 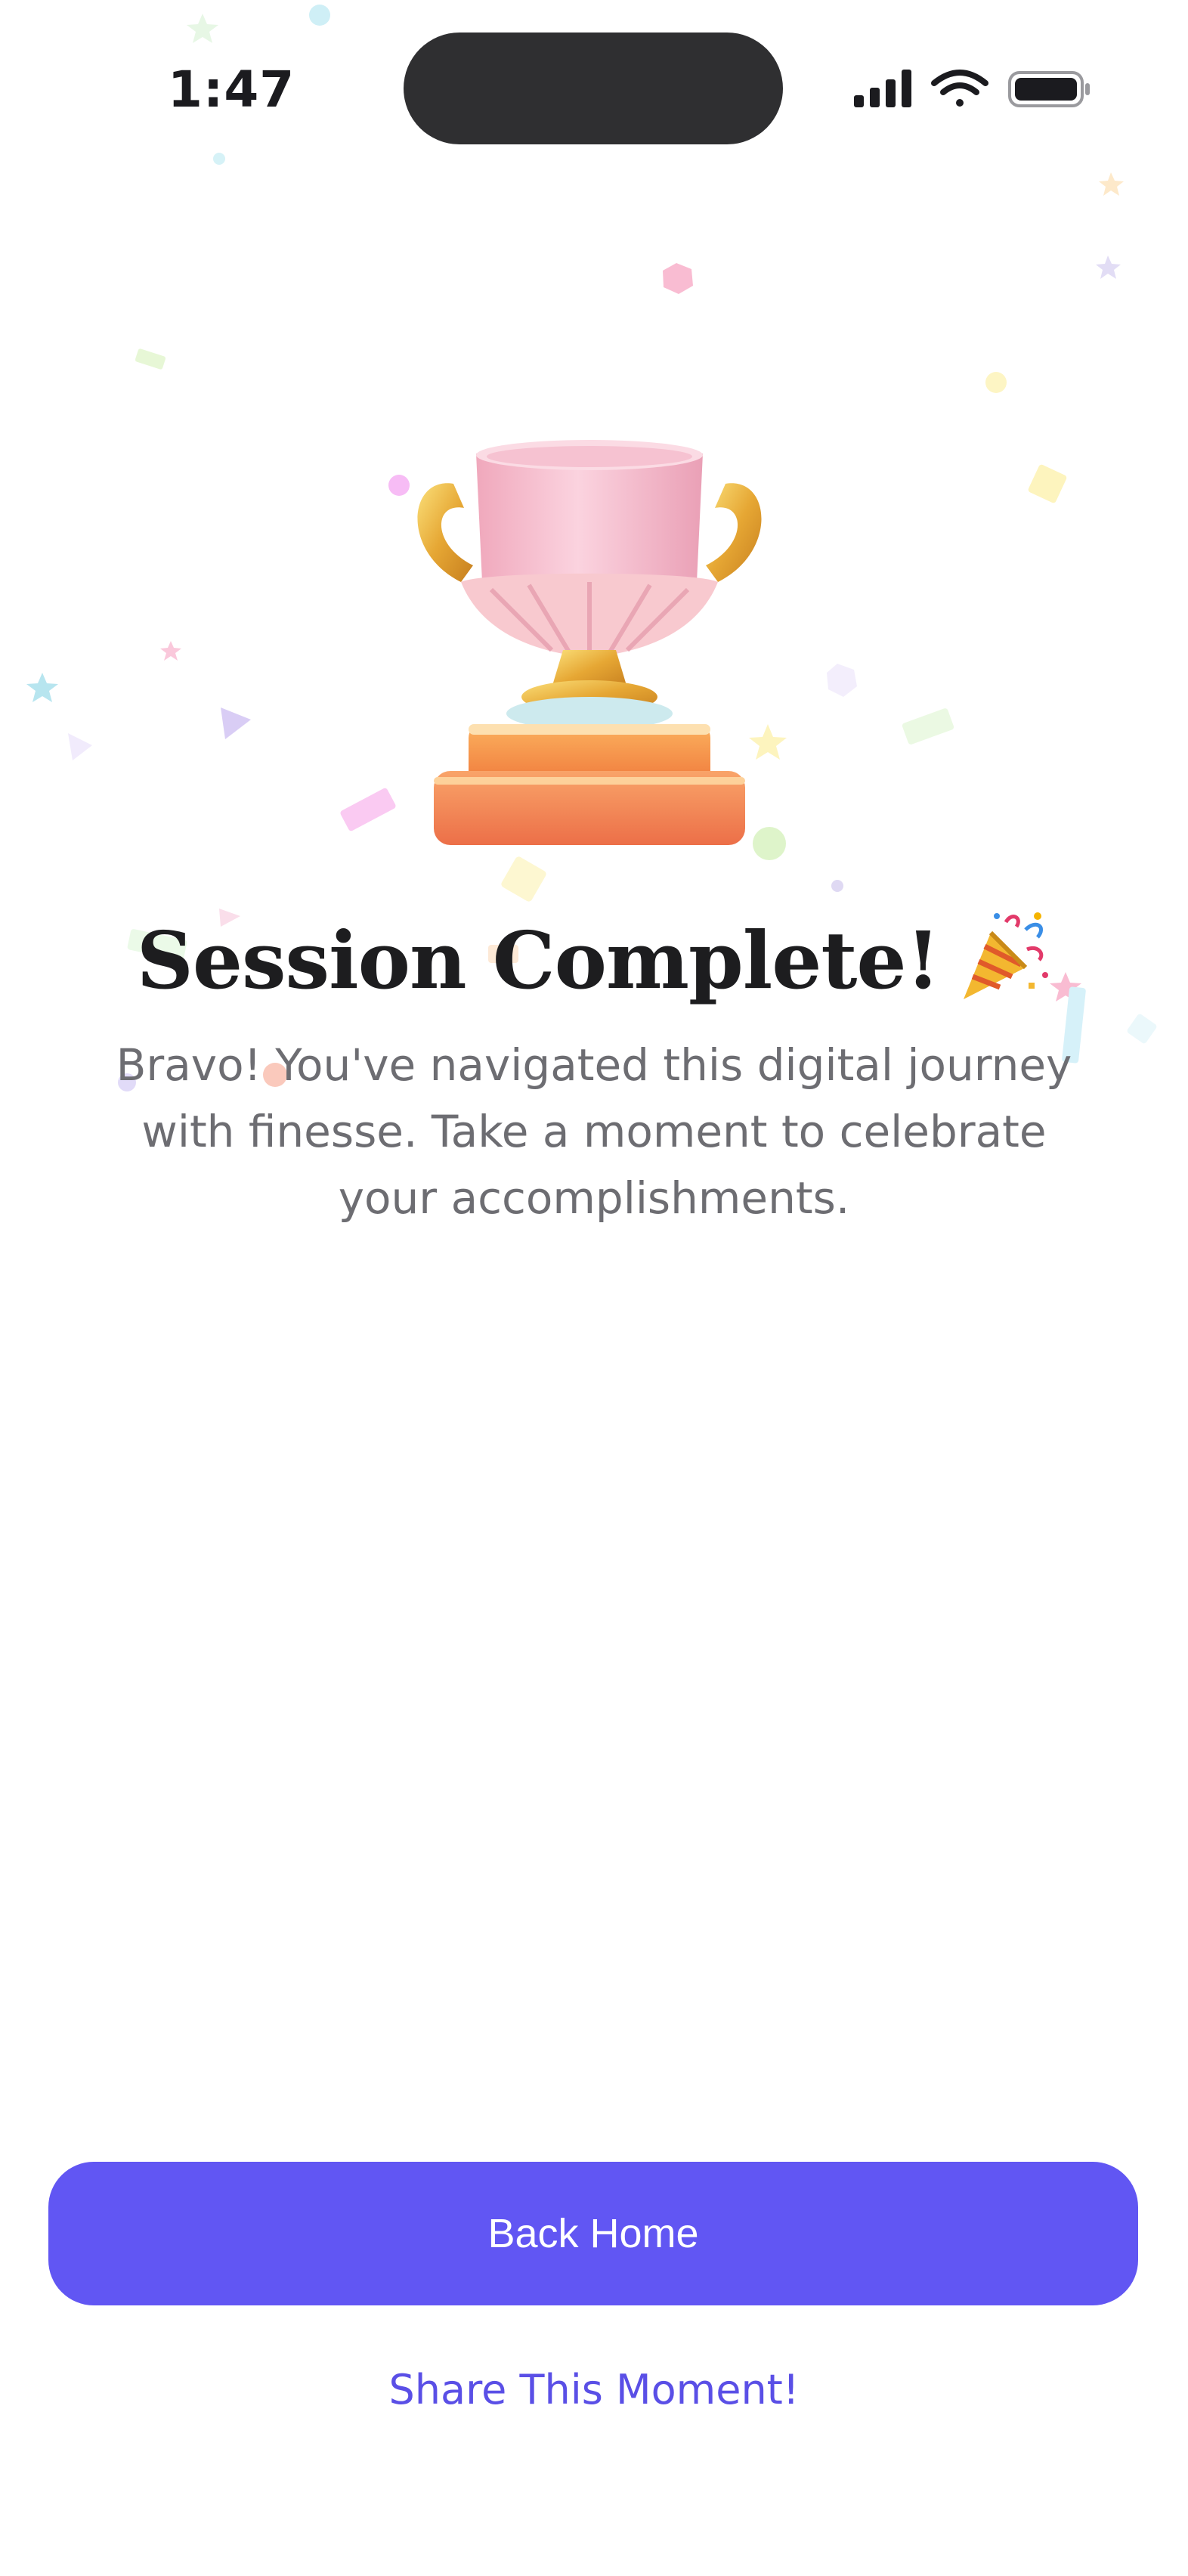 I want to click on back-home-button: Back Home, so click(x=593, y=2233).